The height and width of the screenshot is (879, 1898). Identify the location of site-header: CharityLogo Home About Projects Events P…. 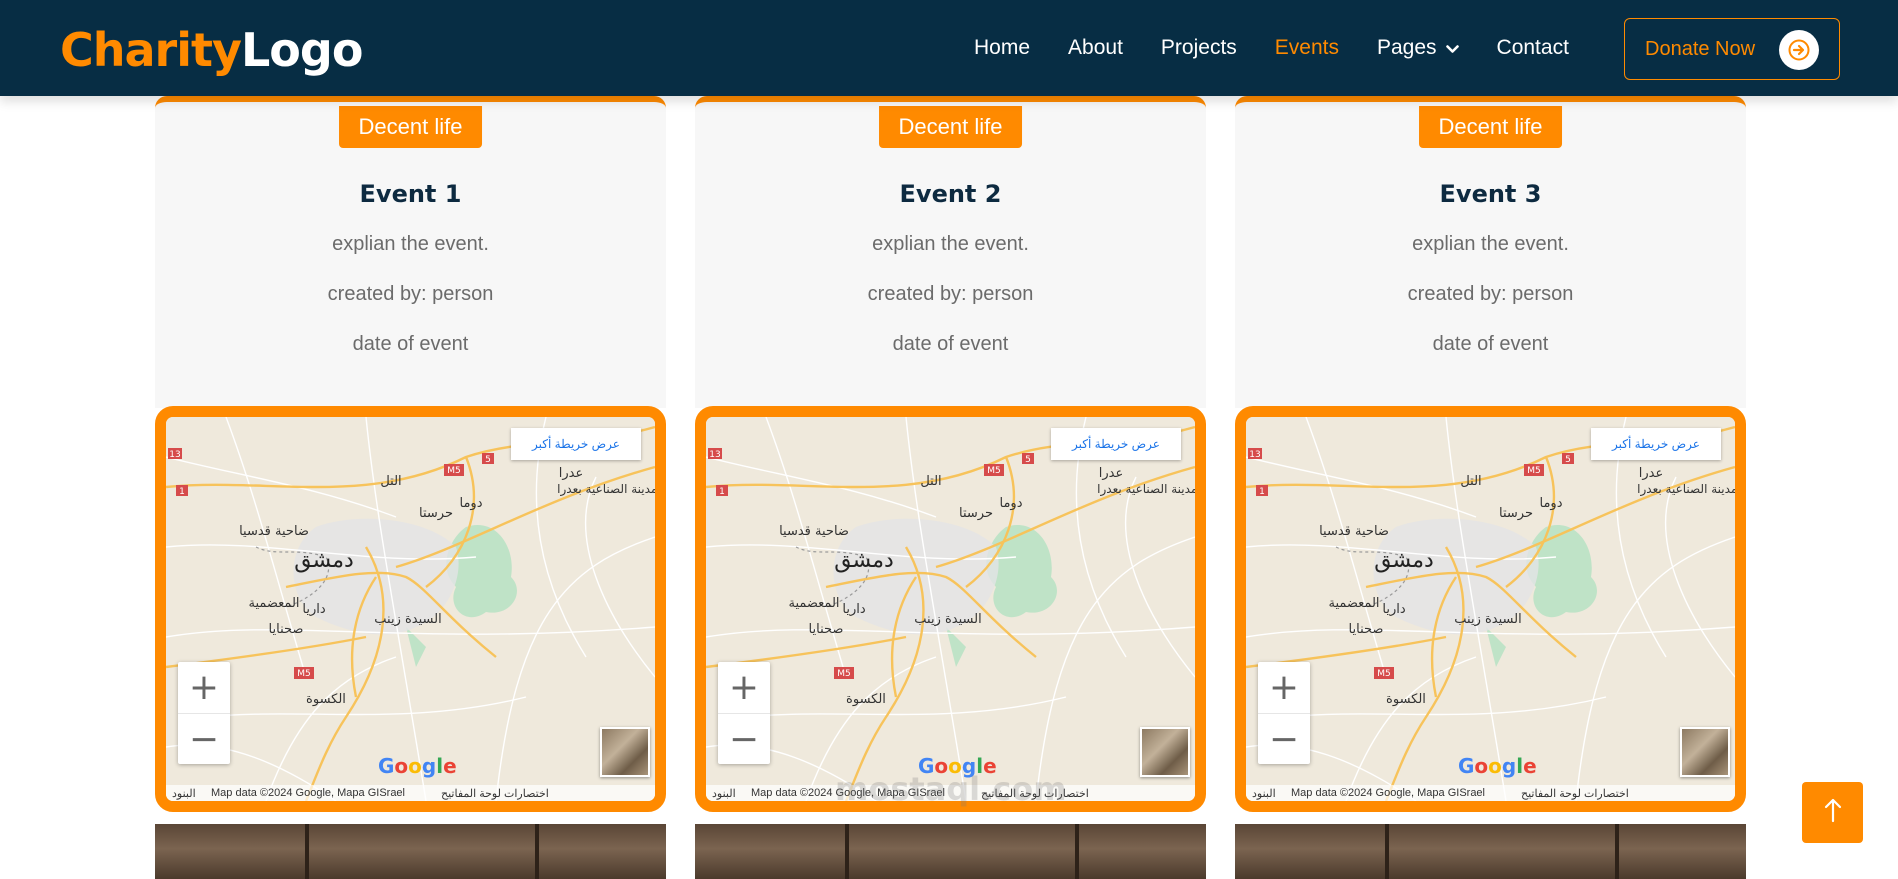
(949, 48).